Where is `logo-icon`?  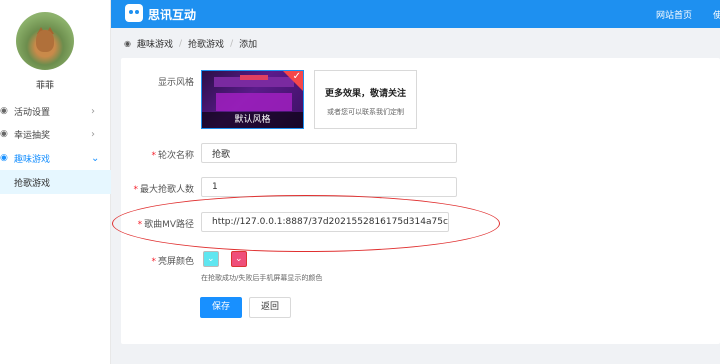 logo-icon is located at coordinates (134, 13).